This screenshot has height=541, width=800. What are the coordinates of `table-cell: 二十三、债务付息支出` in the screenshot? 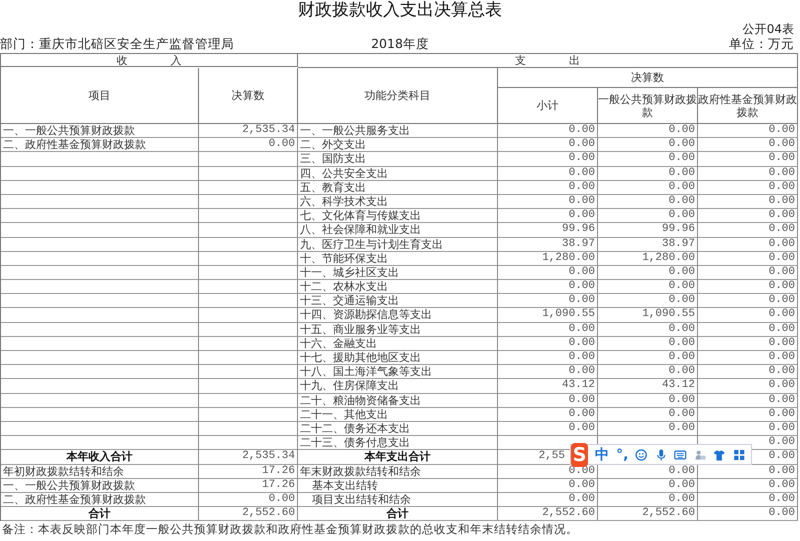 It's located at (398, 443).